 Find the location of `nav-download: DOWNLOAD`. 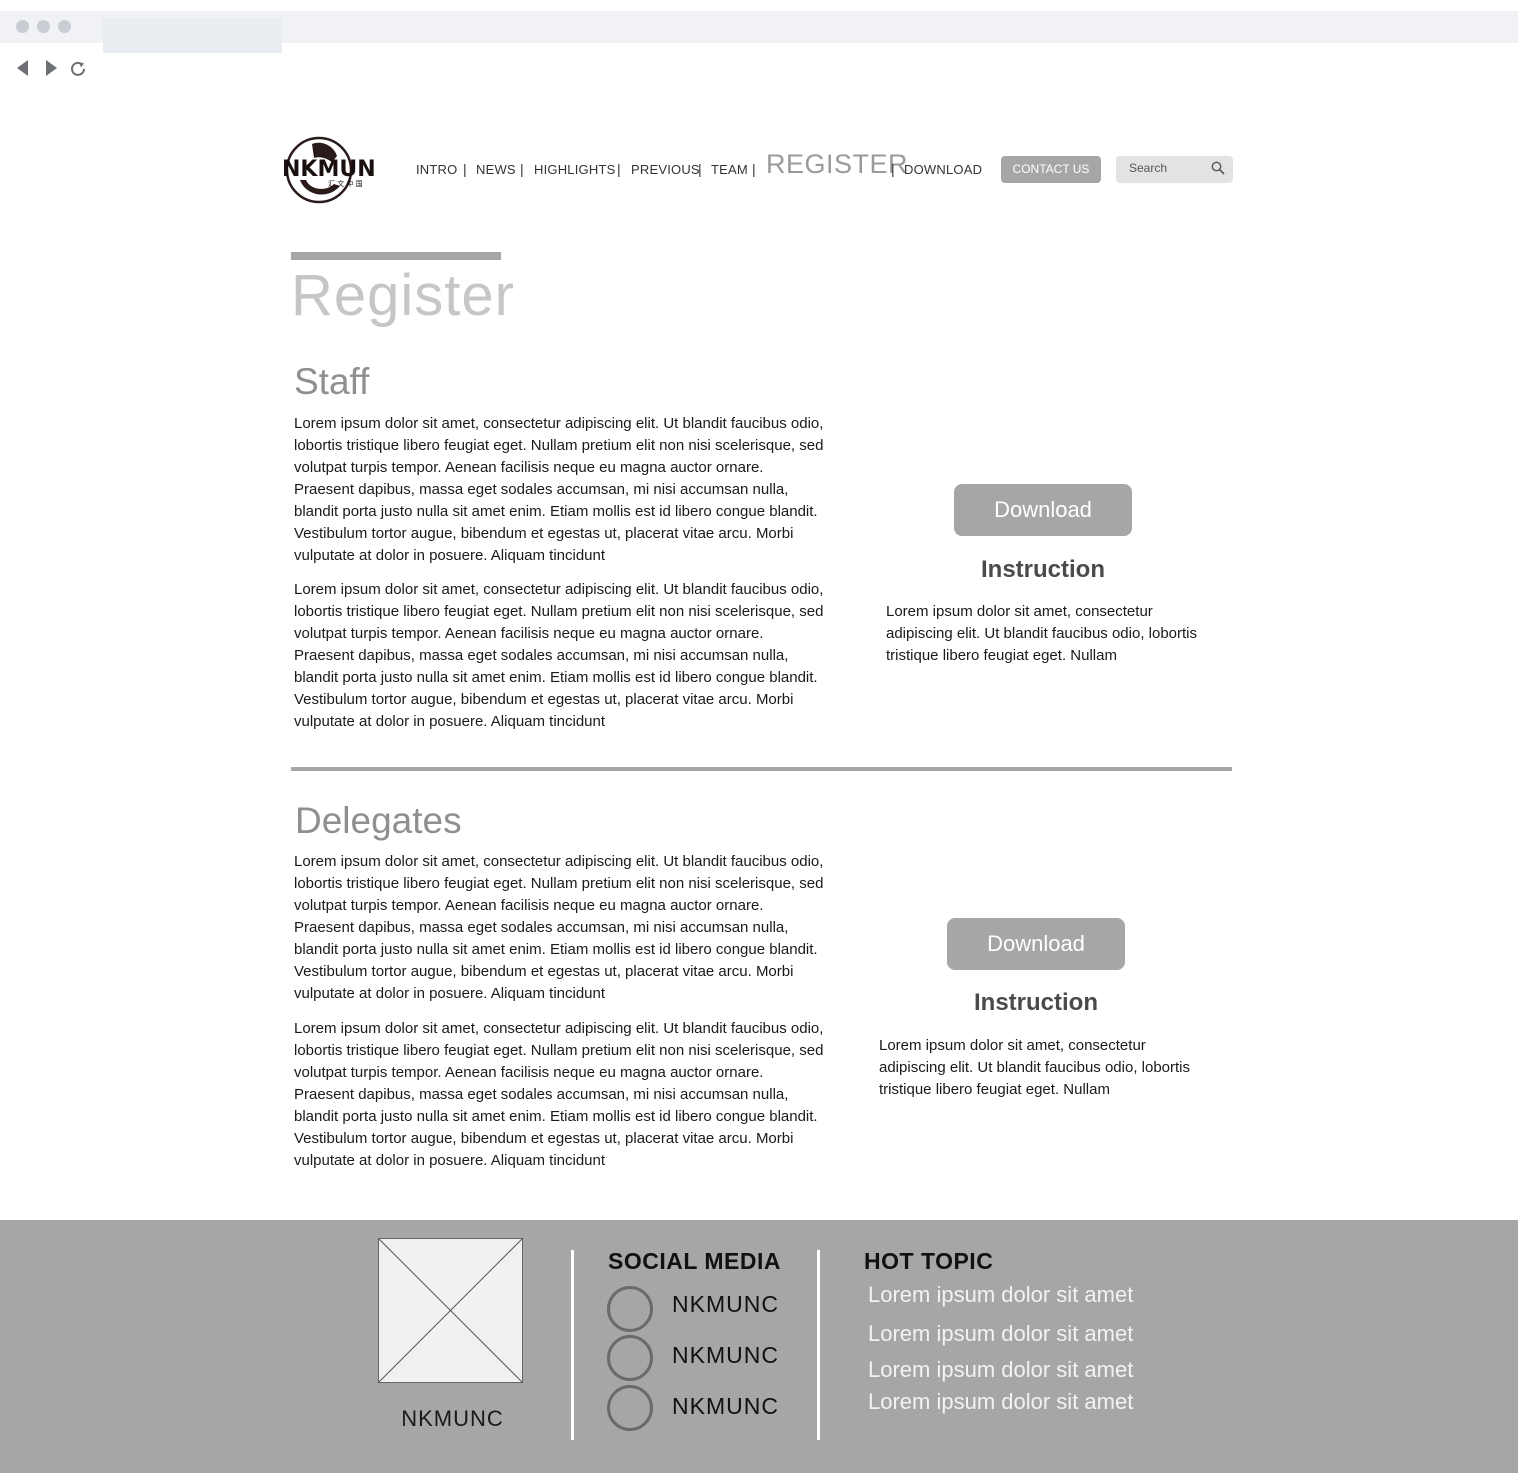

nav-download: DOWNLOAD is located at coordinates (943, 169).